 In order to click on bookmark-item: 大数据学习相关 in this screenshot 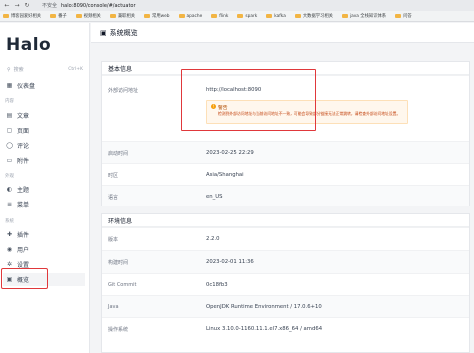, I will do `click(313, 16)`.